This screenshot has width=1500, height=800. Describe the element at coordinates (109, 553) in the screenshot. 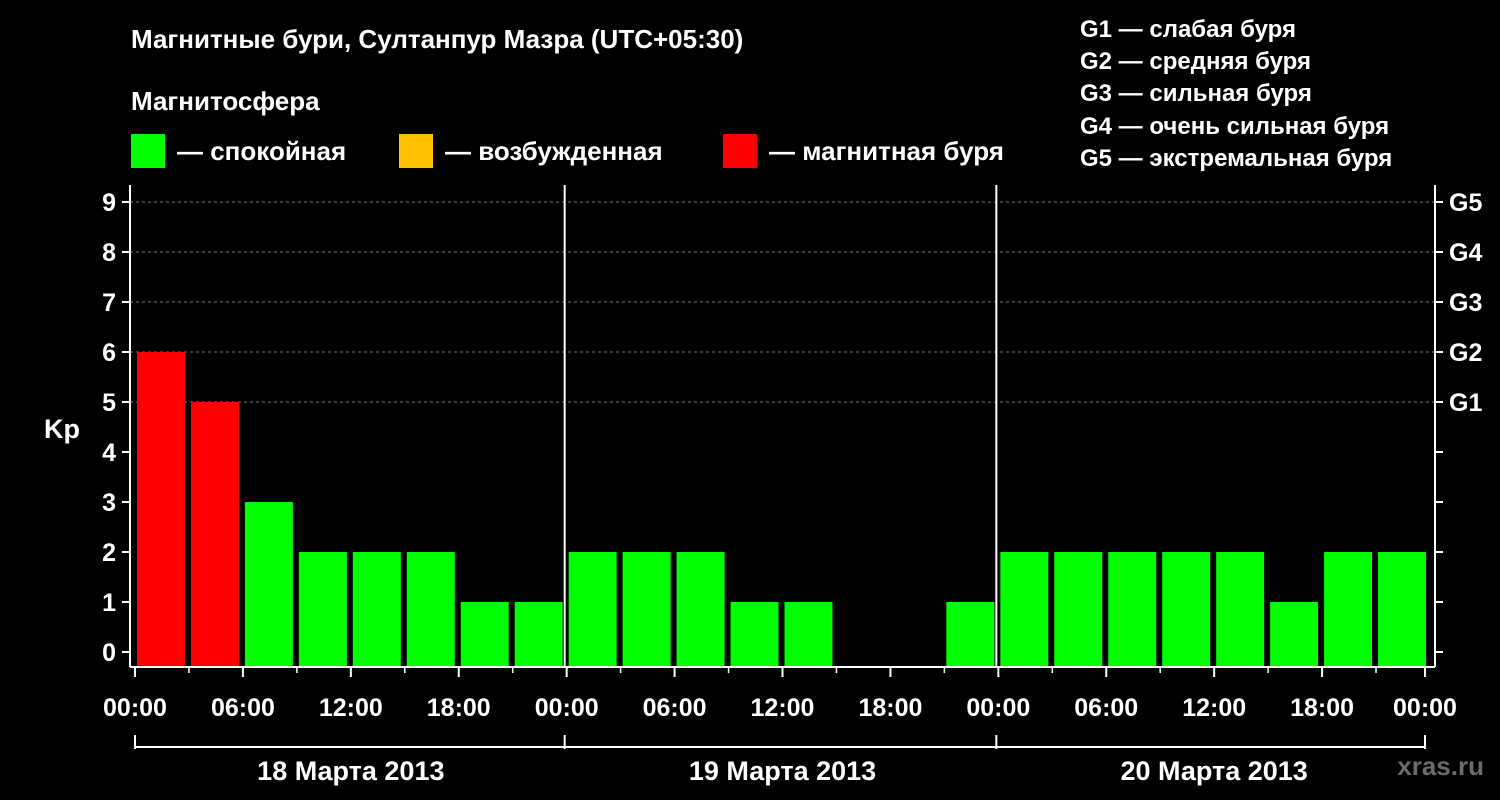

I see `y-tick-label: 2` at that location.